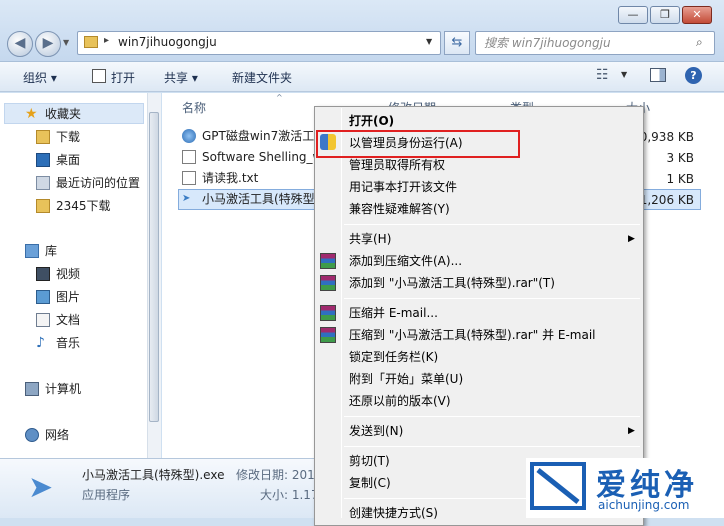 Image resolution: width=724 pixels, height=526 pixels. What do you see at coordinates (40, 343) in the screenshot?
I see `music-icon: ♪` at bounding box center [40, 343].